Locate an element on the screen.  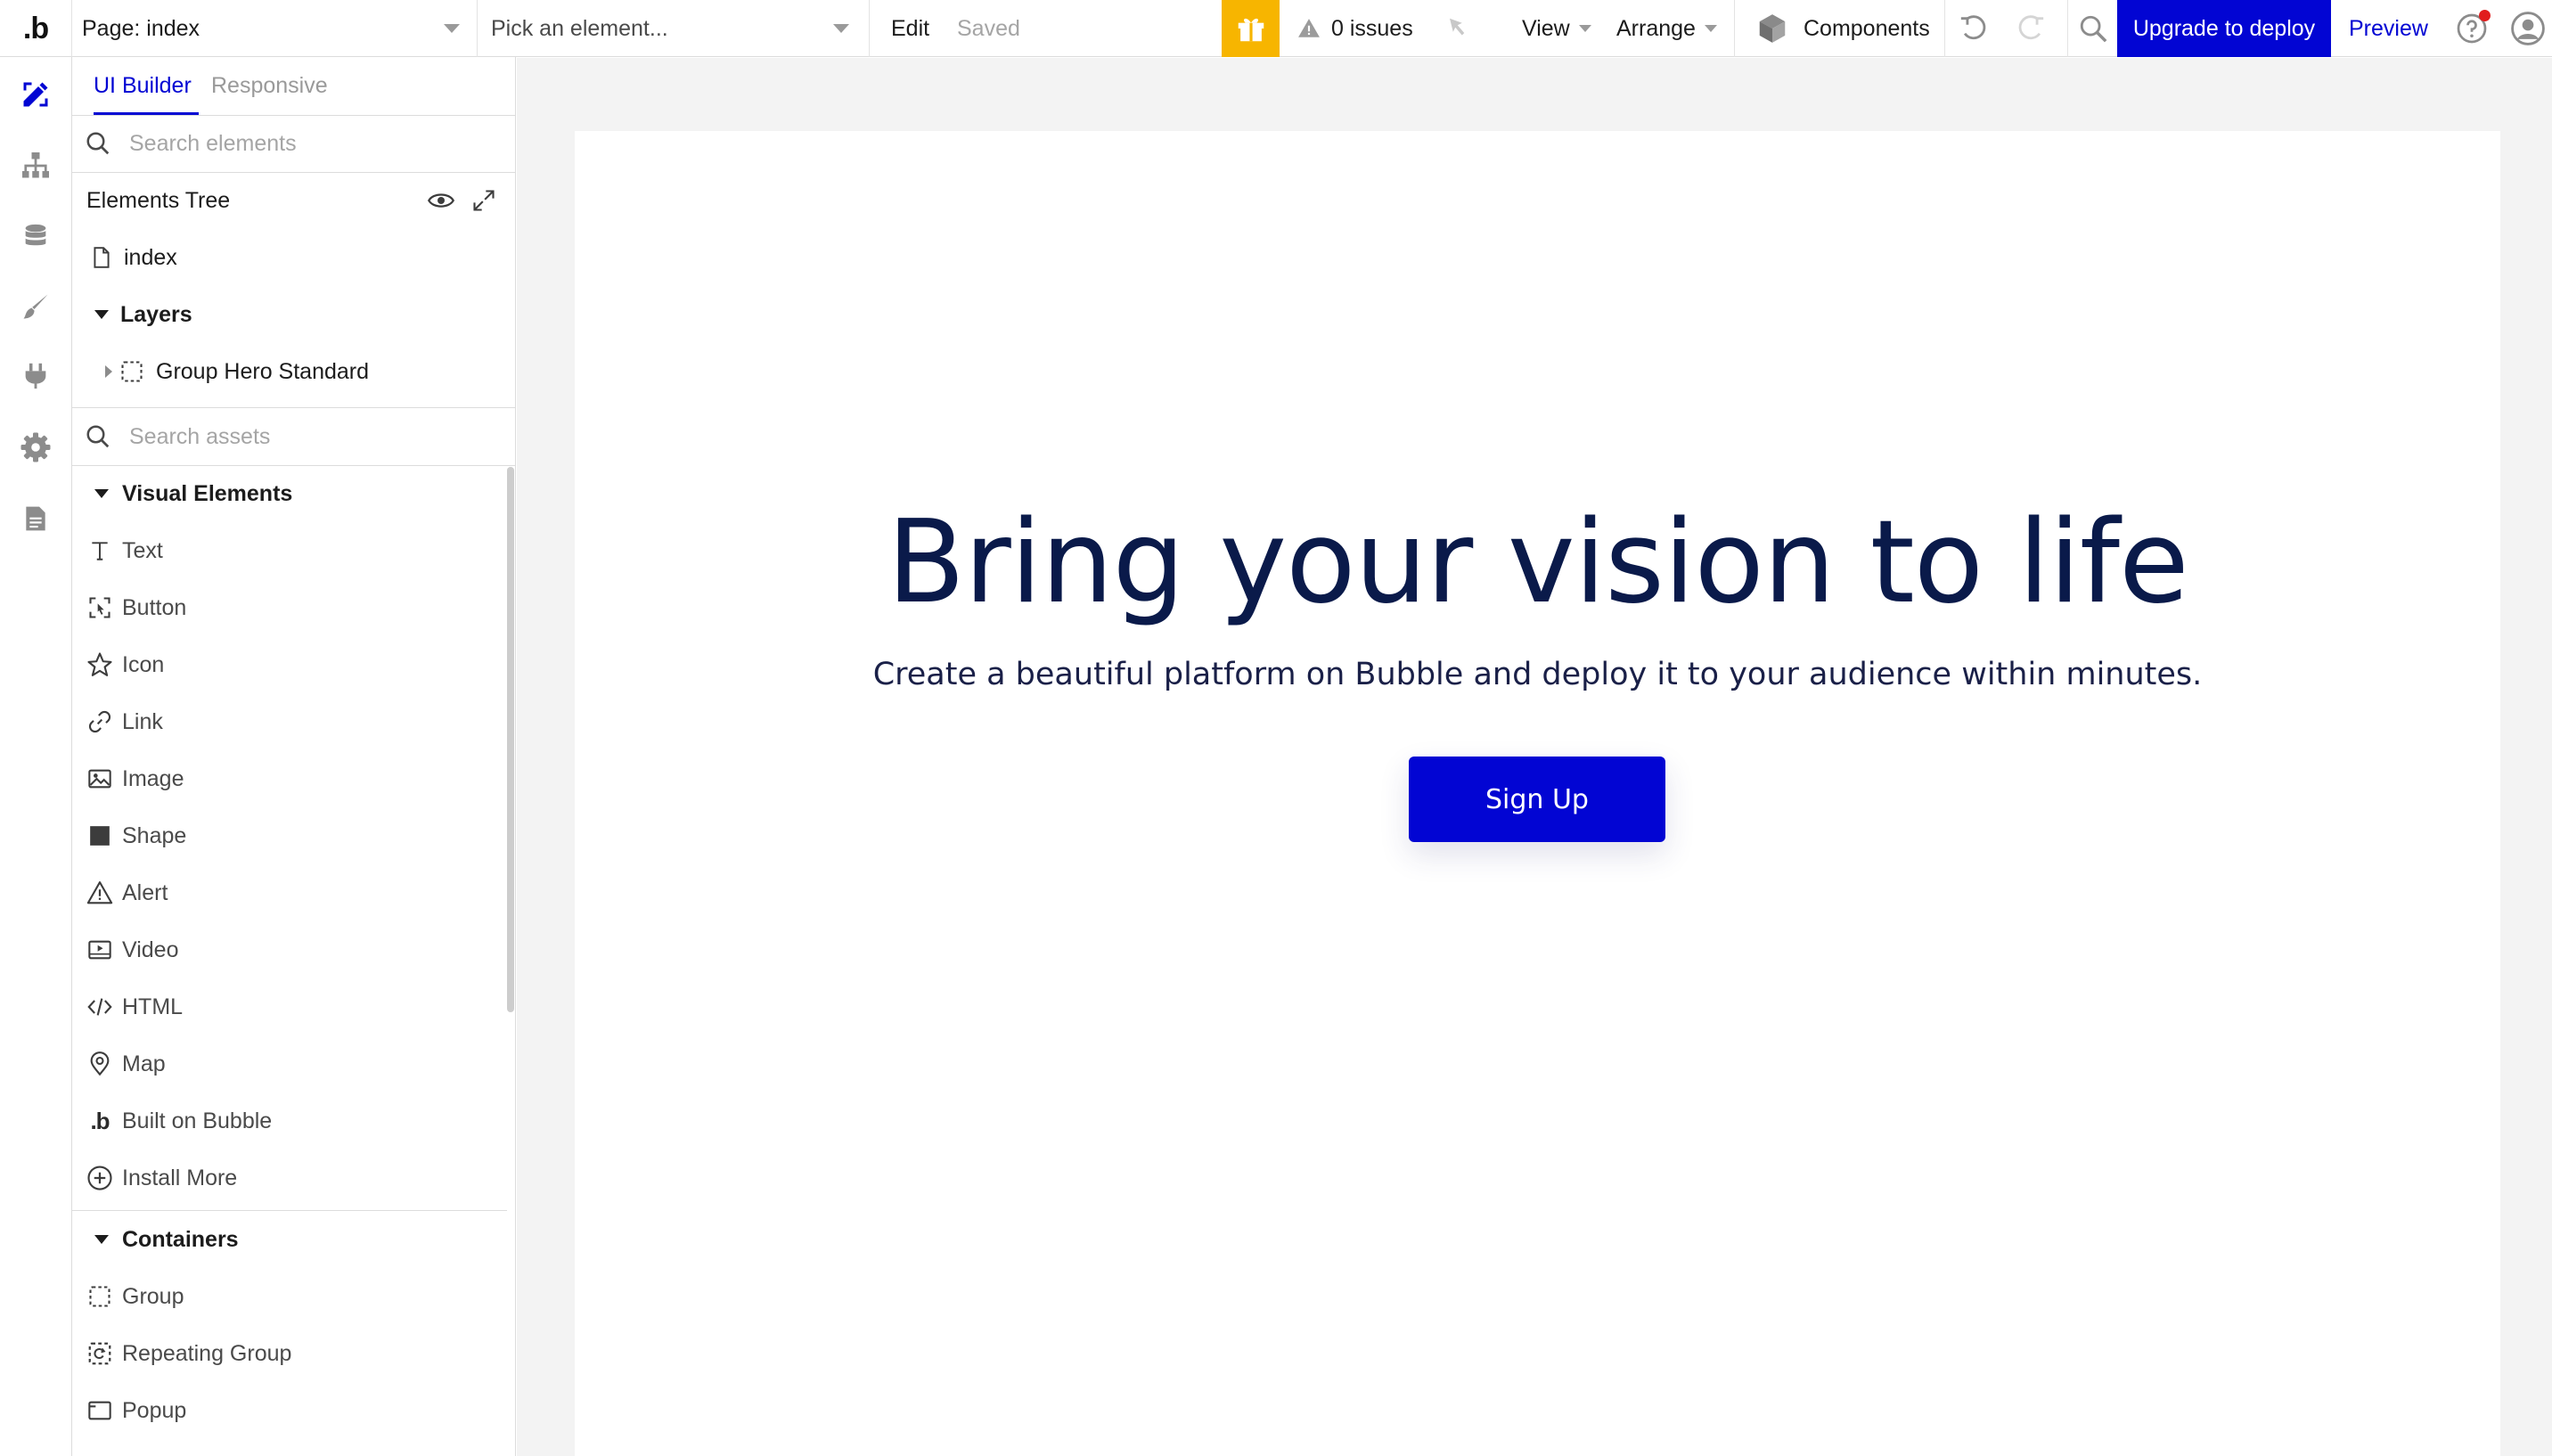
help-button is located at coordinates (2474, 28).